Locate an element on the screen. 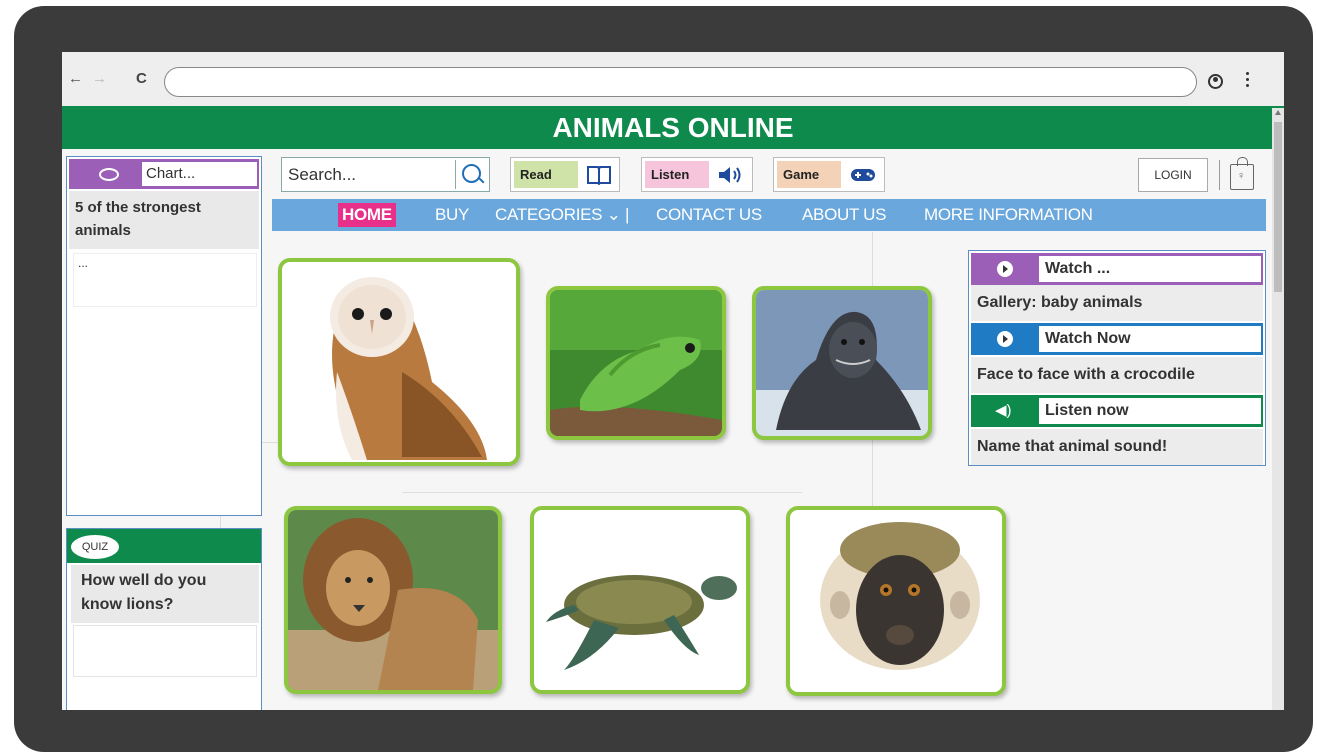  gamepad-icon is located at coordinates (863, 174).